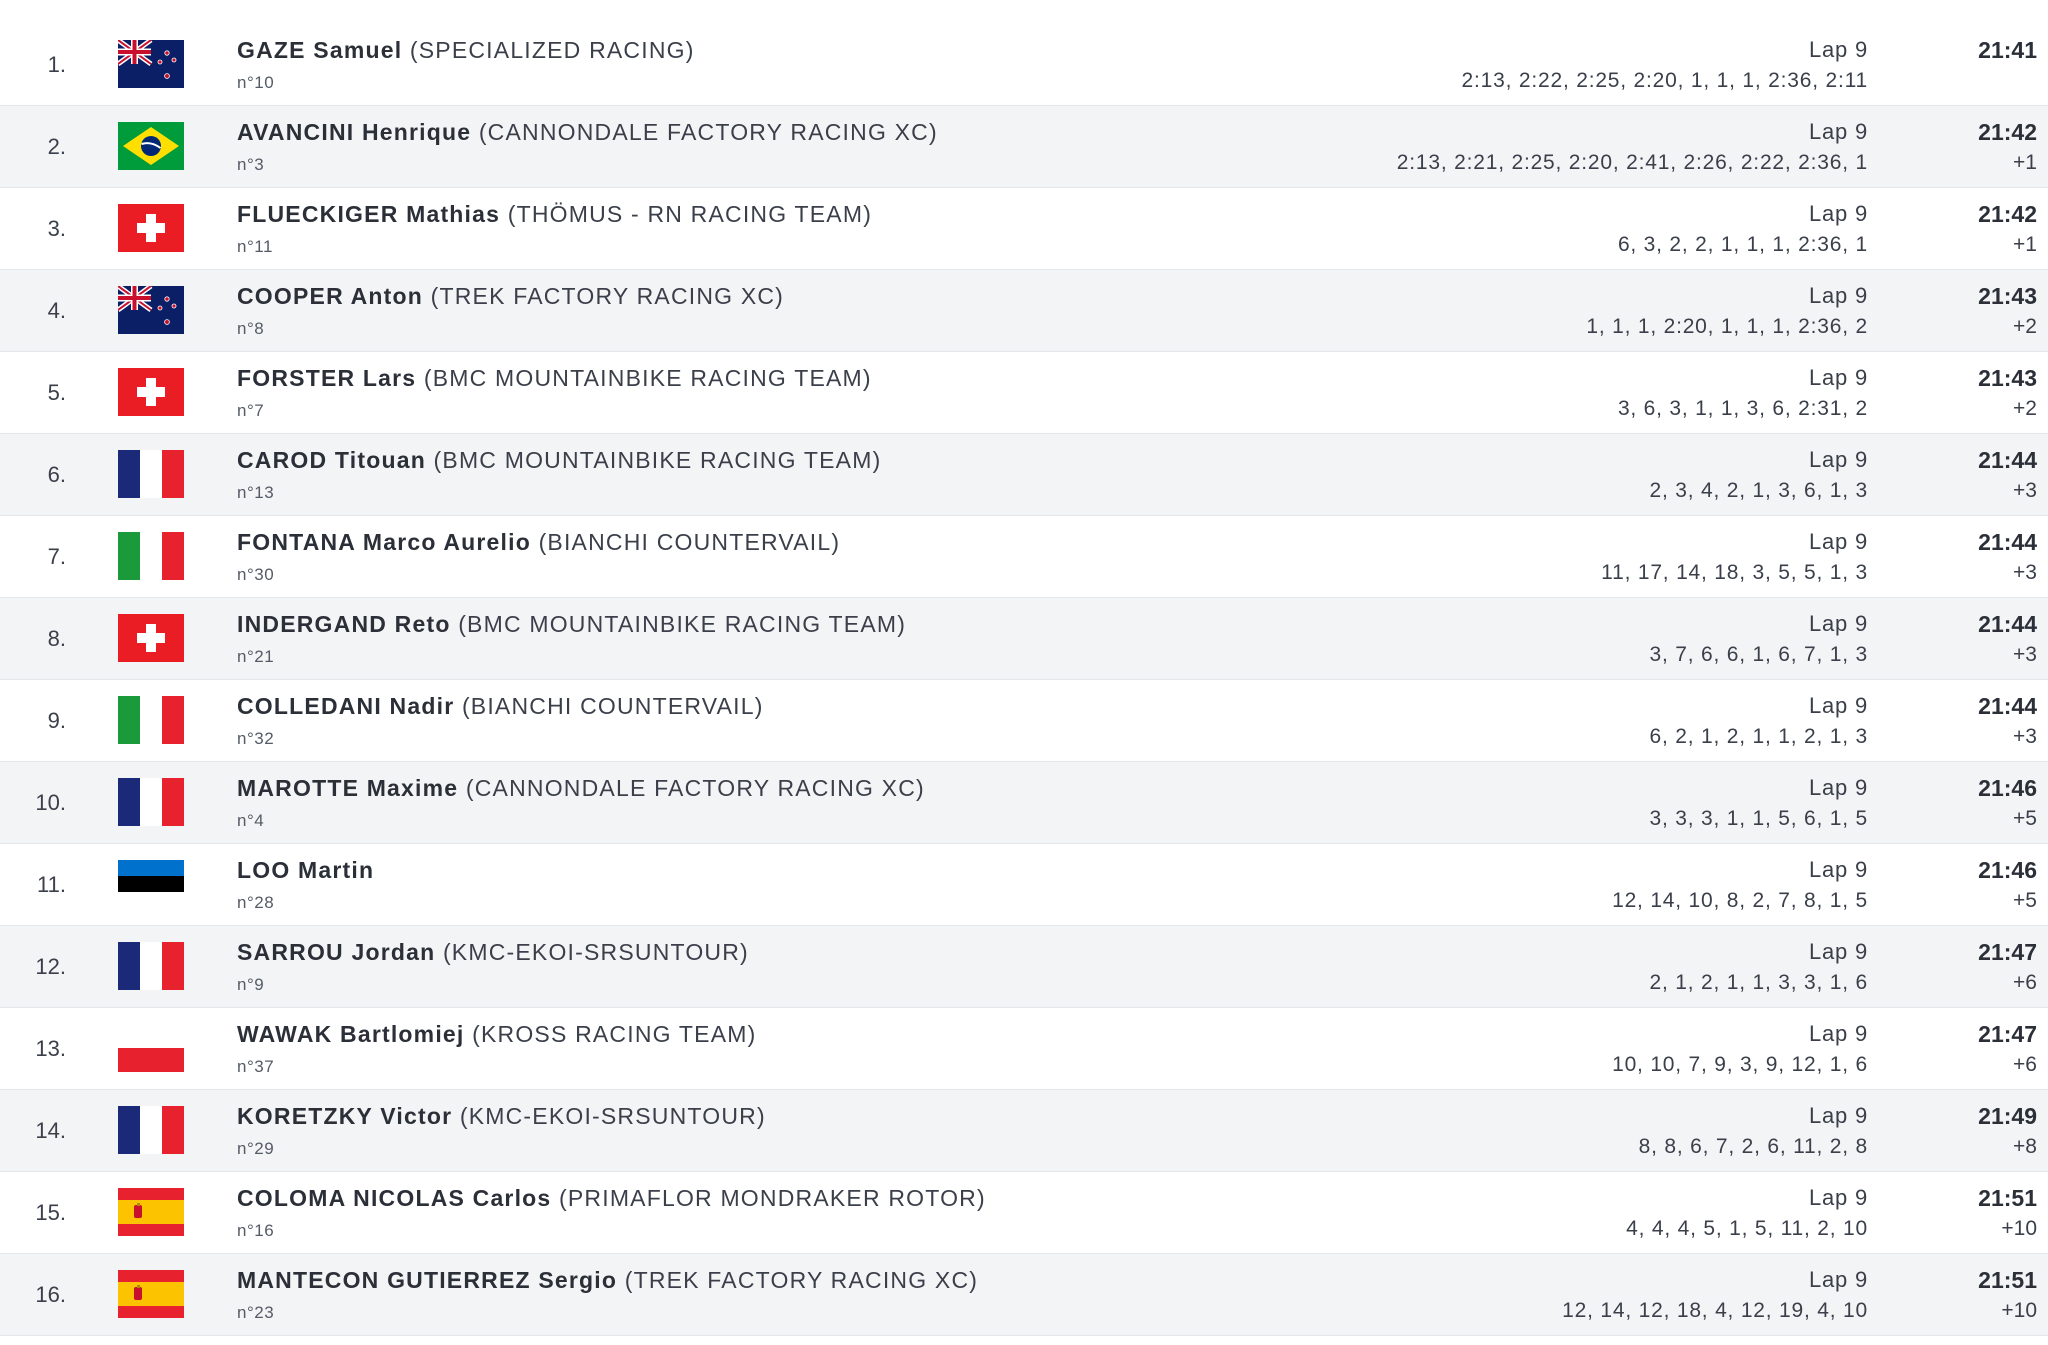 This screenshot has height=1345, width=2048. What do you see at coordinates (151, 146) in the screenshot?
I see `brazil-flag-icon` at bounding box center [151, 146].